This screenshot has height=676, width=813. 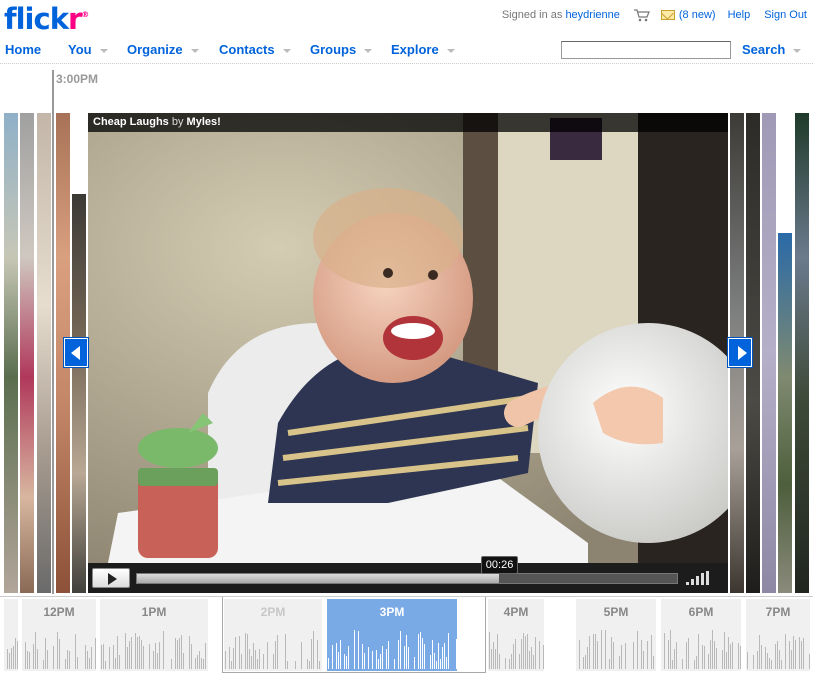 What do you see at coordinates (739, 15) in the screenshot?
I see `help-link: Help` at bounding box center [739, 15].